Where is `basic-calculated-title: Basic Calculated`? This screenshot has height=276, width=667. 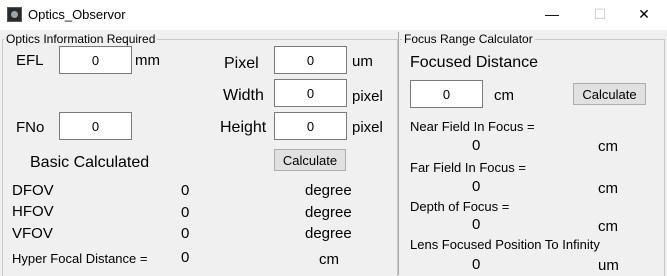 basic-calculated-title: Basic Calculated is located at coordinates (90, 162).